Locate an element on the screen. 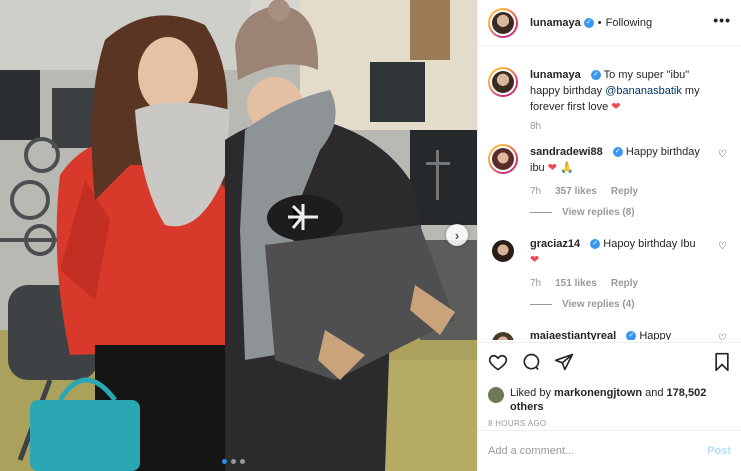  pray-emoji-icon: 🙏 is located at coordinates (567, 168).